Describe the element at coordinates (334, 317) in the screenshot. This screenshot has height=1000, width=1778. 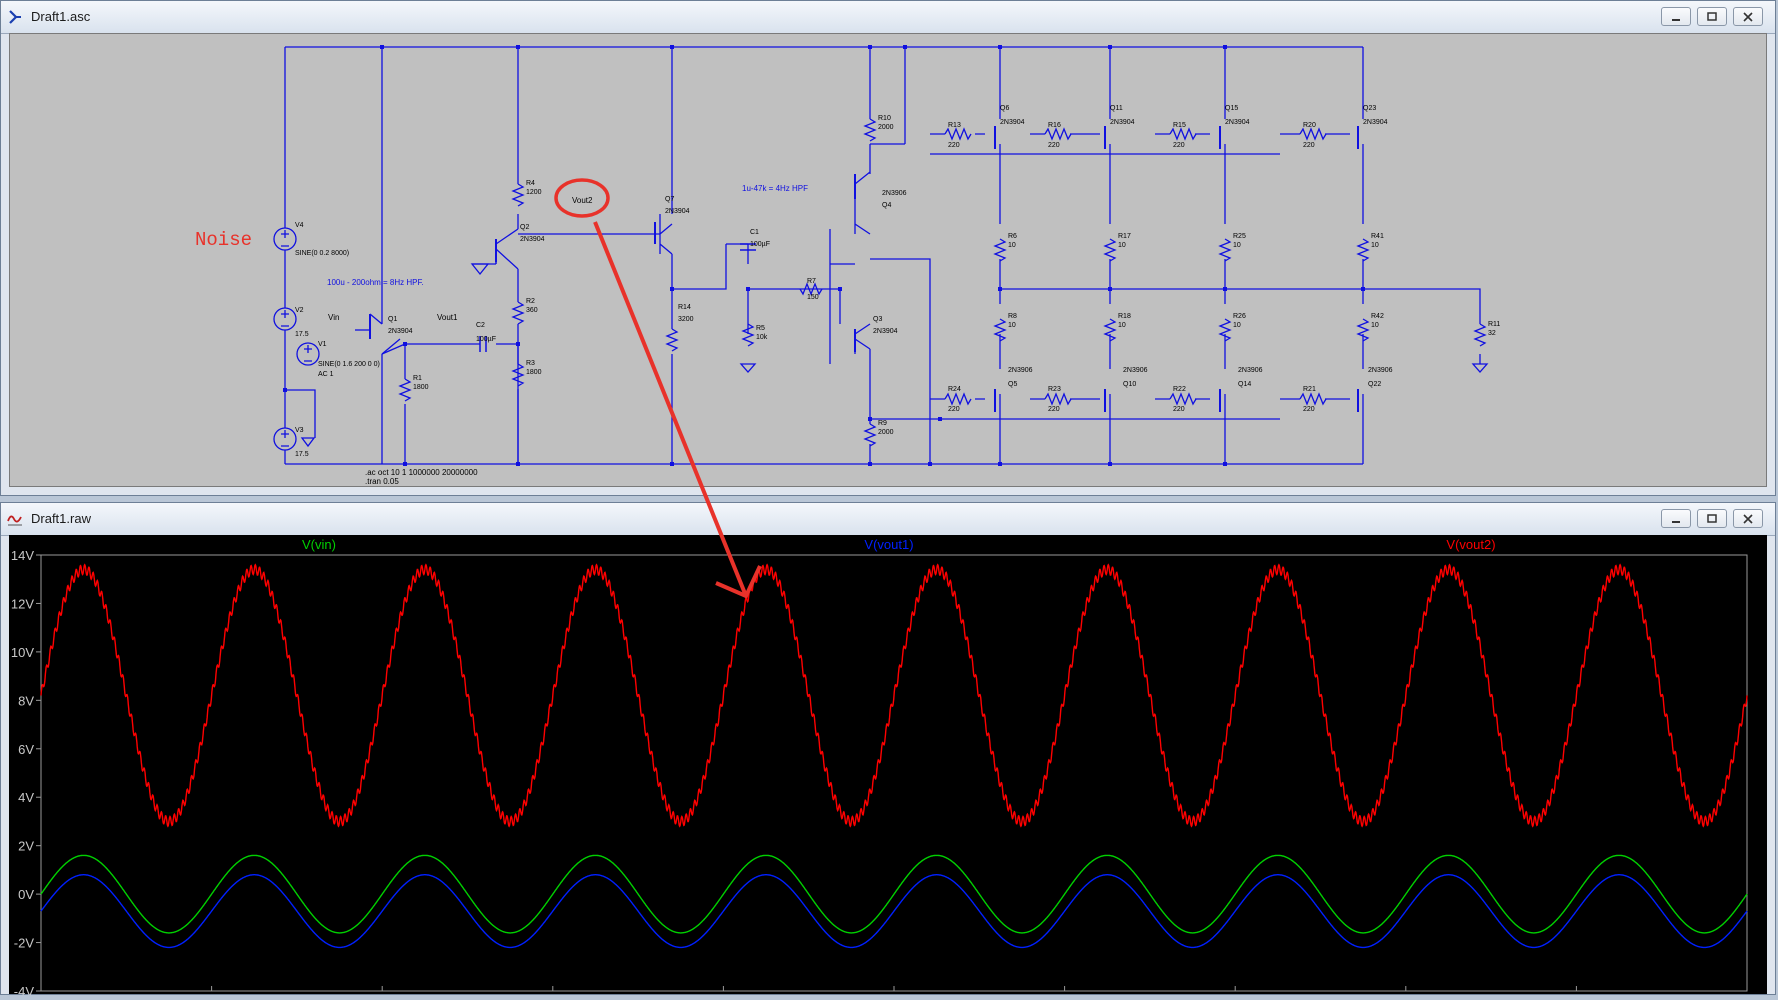
I see `node-label-vin: Vin` at that location.